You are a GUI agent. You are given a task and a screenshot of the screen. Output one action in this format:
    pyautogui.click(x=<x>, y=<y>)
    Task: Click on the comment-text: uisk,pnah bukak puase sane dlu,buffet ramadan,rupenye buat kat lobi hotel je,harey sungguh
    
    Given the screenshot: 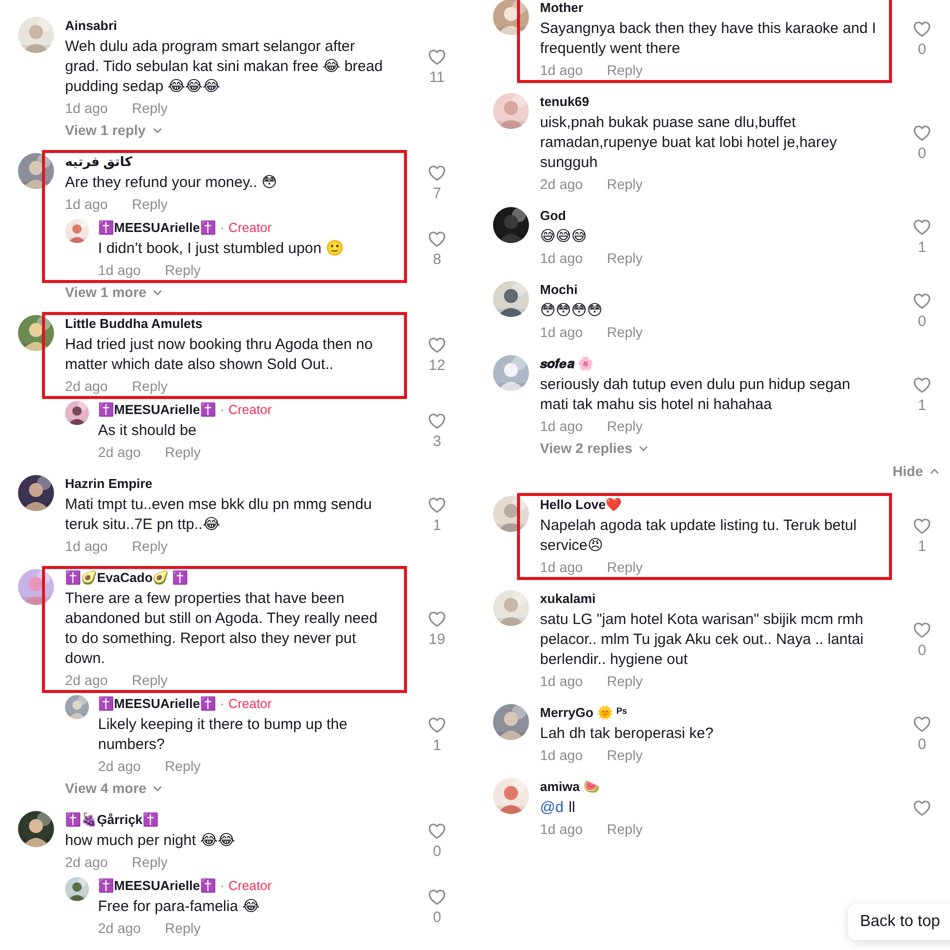 What is the action you would take?
    pyautogui.click(x=689, y=143)
    